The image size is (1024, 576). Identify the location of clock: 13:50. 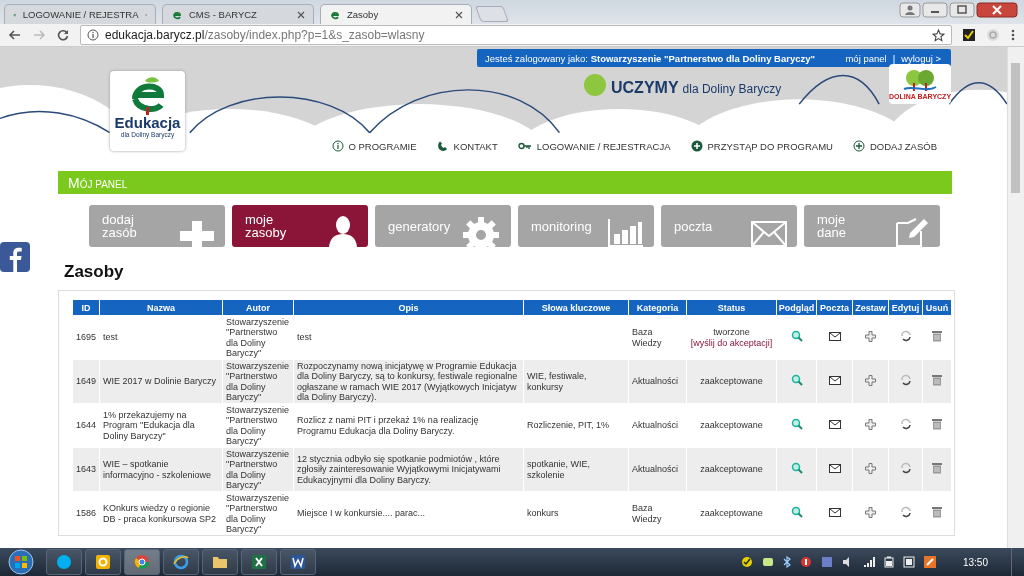
(975, 562).